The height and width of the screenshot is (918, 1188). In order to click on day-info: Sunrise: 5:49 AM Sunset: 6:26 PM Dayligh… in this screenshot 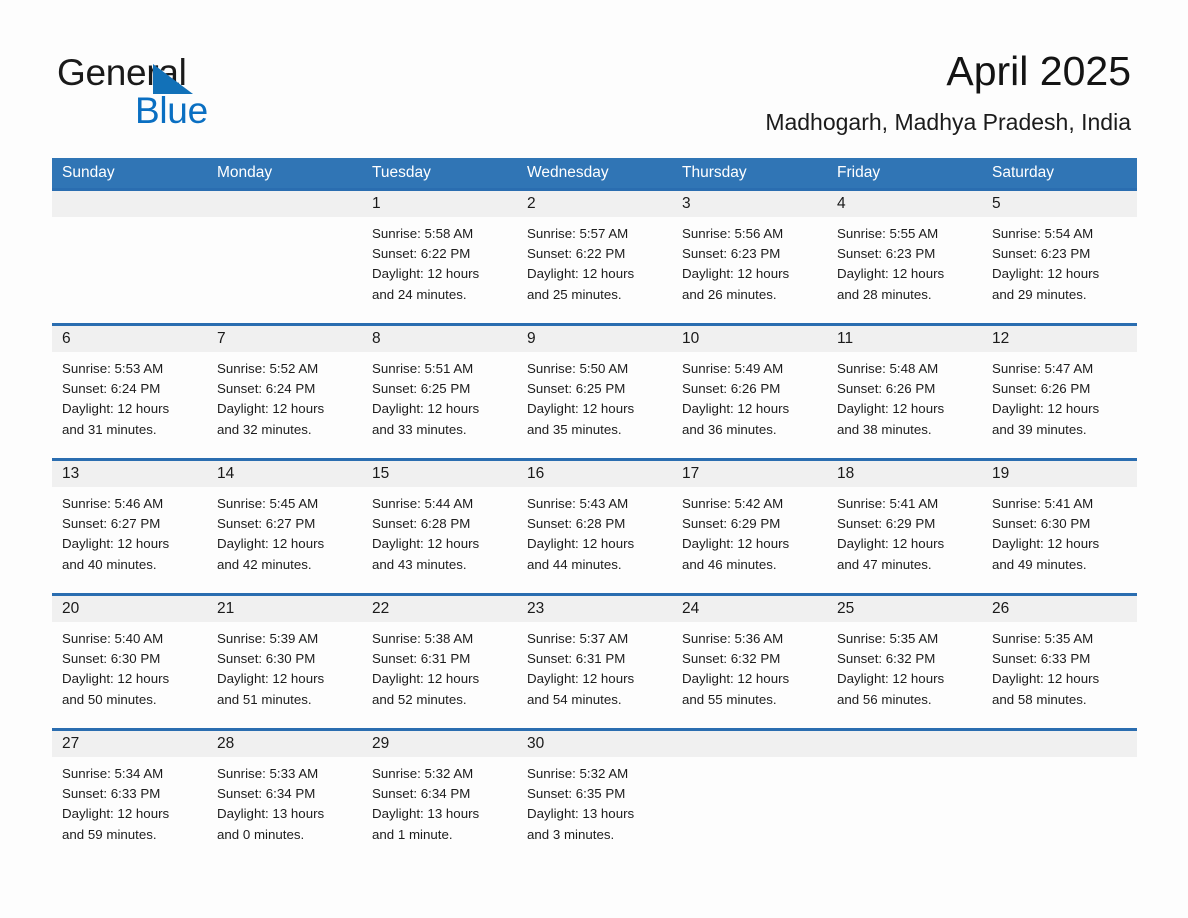, I will do `click(736, 399)`.